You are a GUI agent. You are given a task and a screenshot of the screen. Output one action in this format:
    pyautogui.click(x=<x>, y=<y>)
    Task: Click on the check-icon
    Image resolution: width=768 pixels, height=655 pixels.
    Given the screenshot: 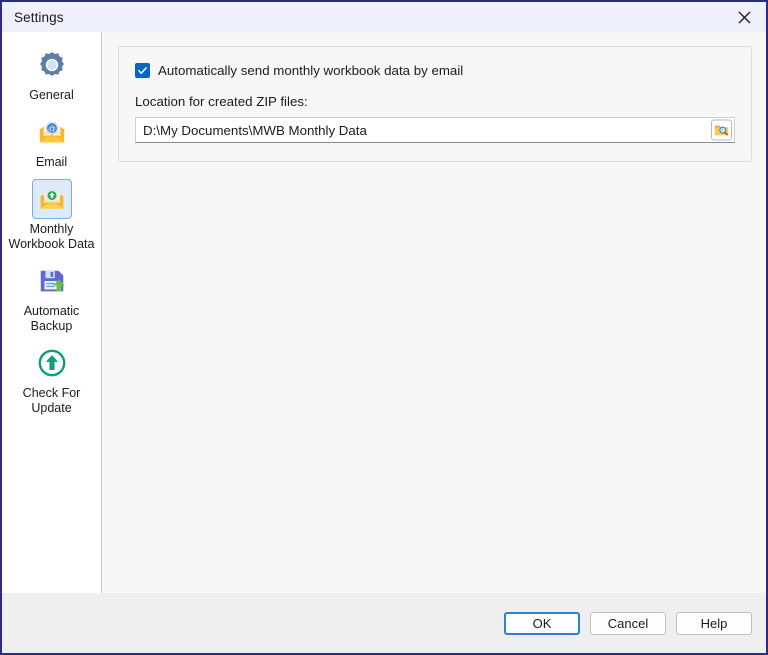 What is the action you would take?
    pyautogui.click(x=142, y=70)
    